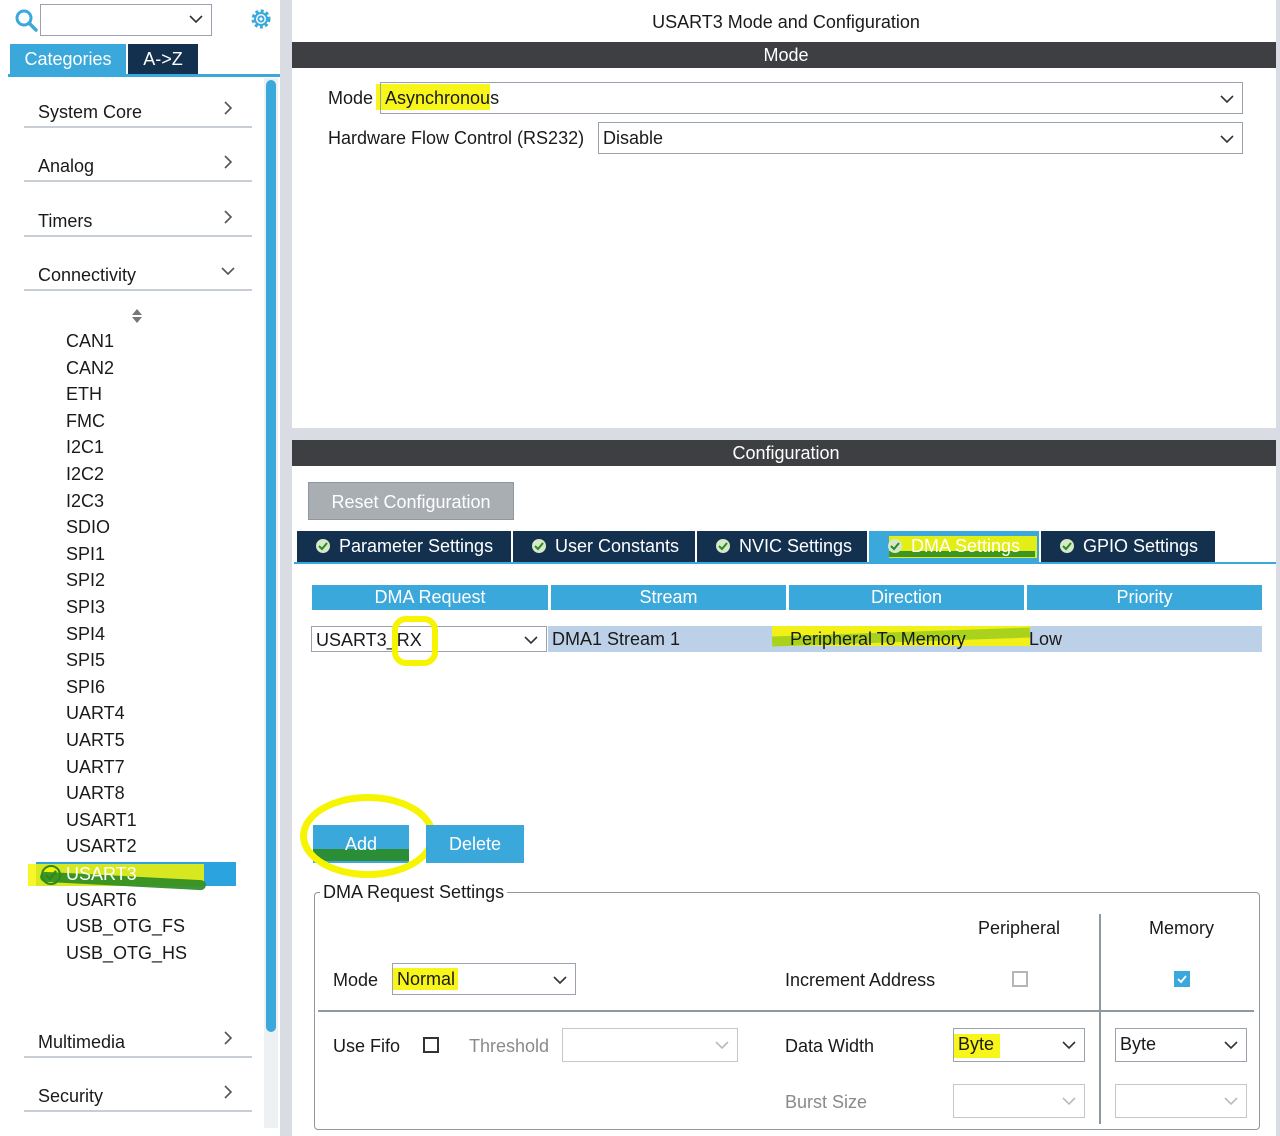 The height and width of the screenshot is (1136, 1280). Describe the element at coordinates (1181, 1101) in the screenshot. I see `burst-size-memory-select` at that location.